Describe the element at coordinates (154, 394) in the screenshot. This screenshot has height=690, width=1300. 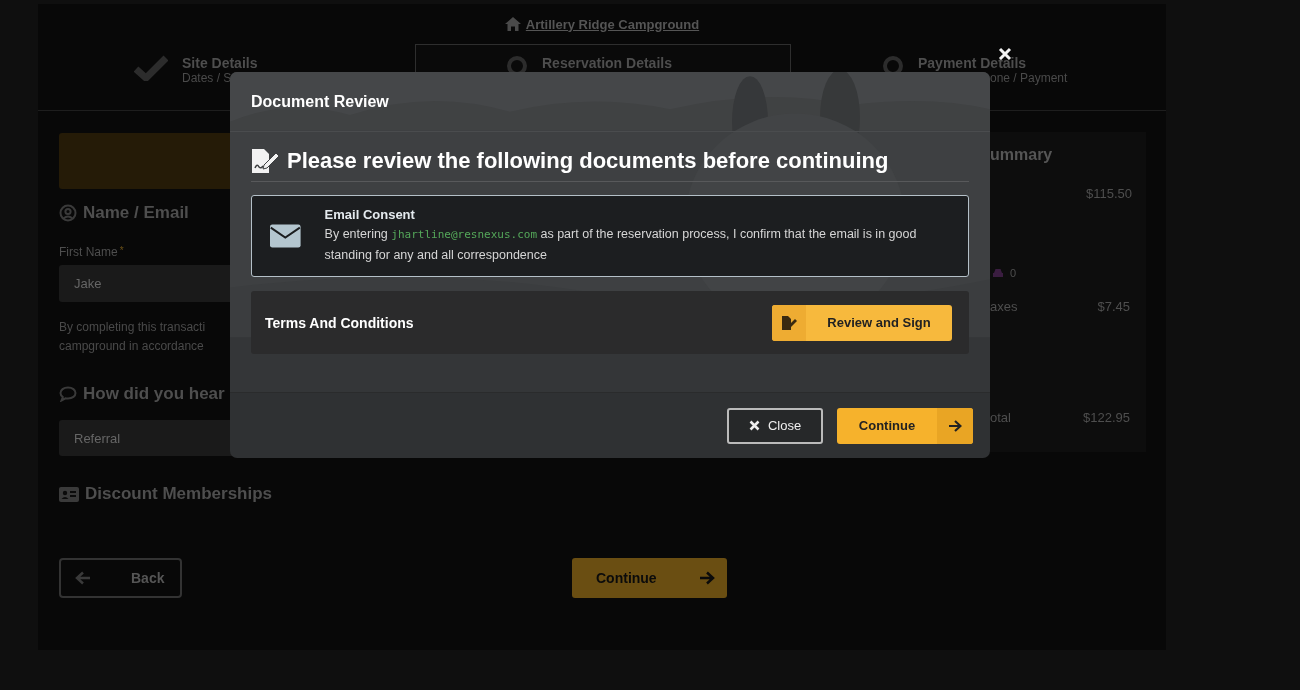
I see `section-heading: How did you hear` at that location.